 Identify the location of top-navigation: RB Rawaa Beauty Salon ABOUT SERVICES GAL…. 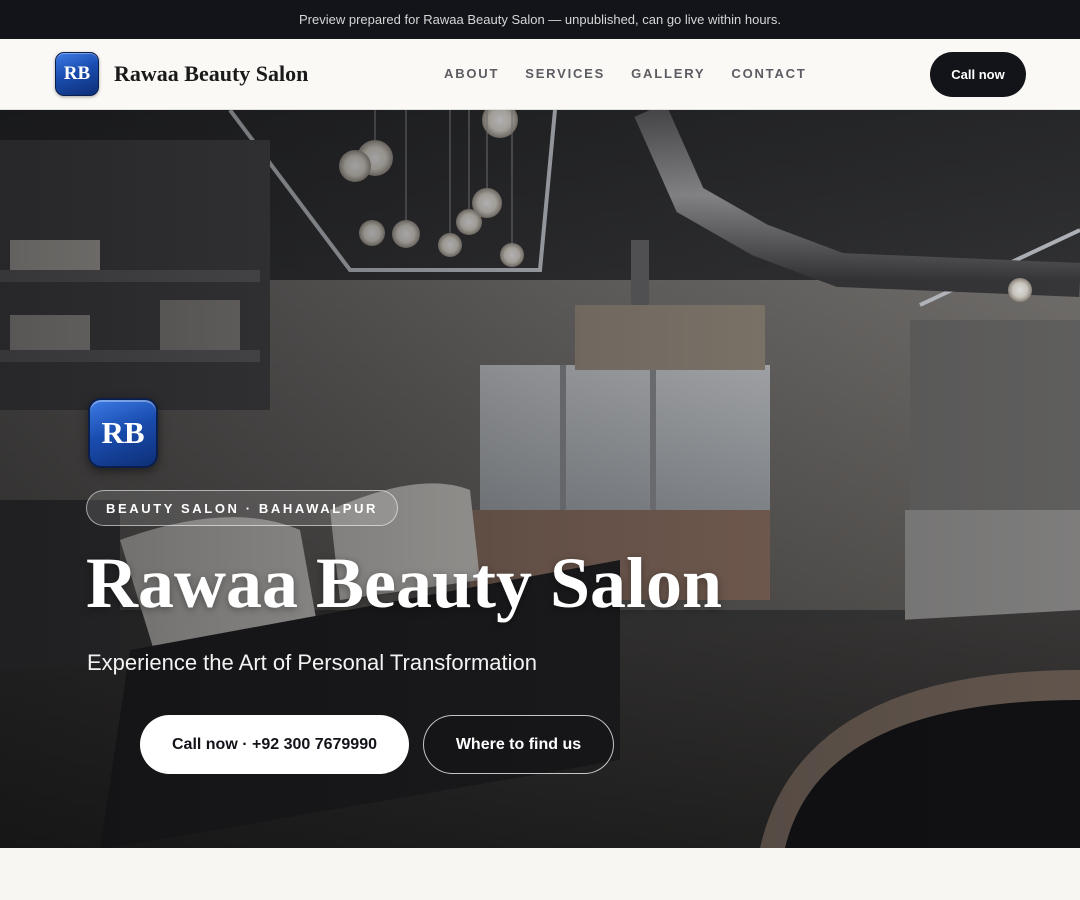
(540, 74).